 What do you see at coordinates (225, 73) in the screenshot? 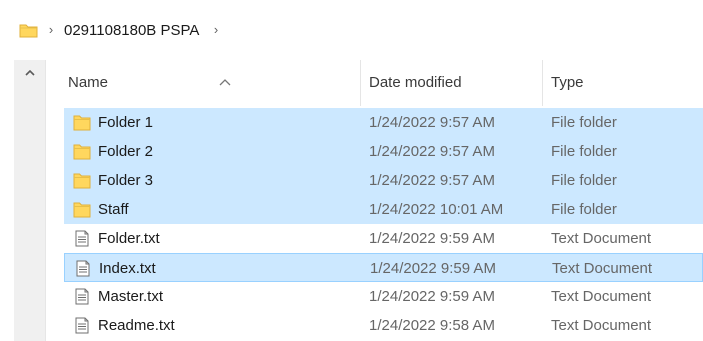
I see `sort-ascending-icon` at bounding box center [225, 73].